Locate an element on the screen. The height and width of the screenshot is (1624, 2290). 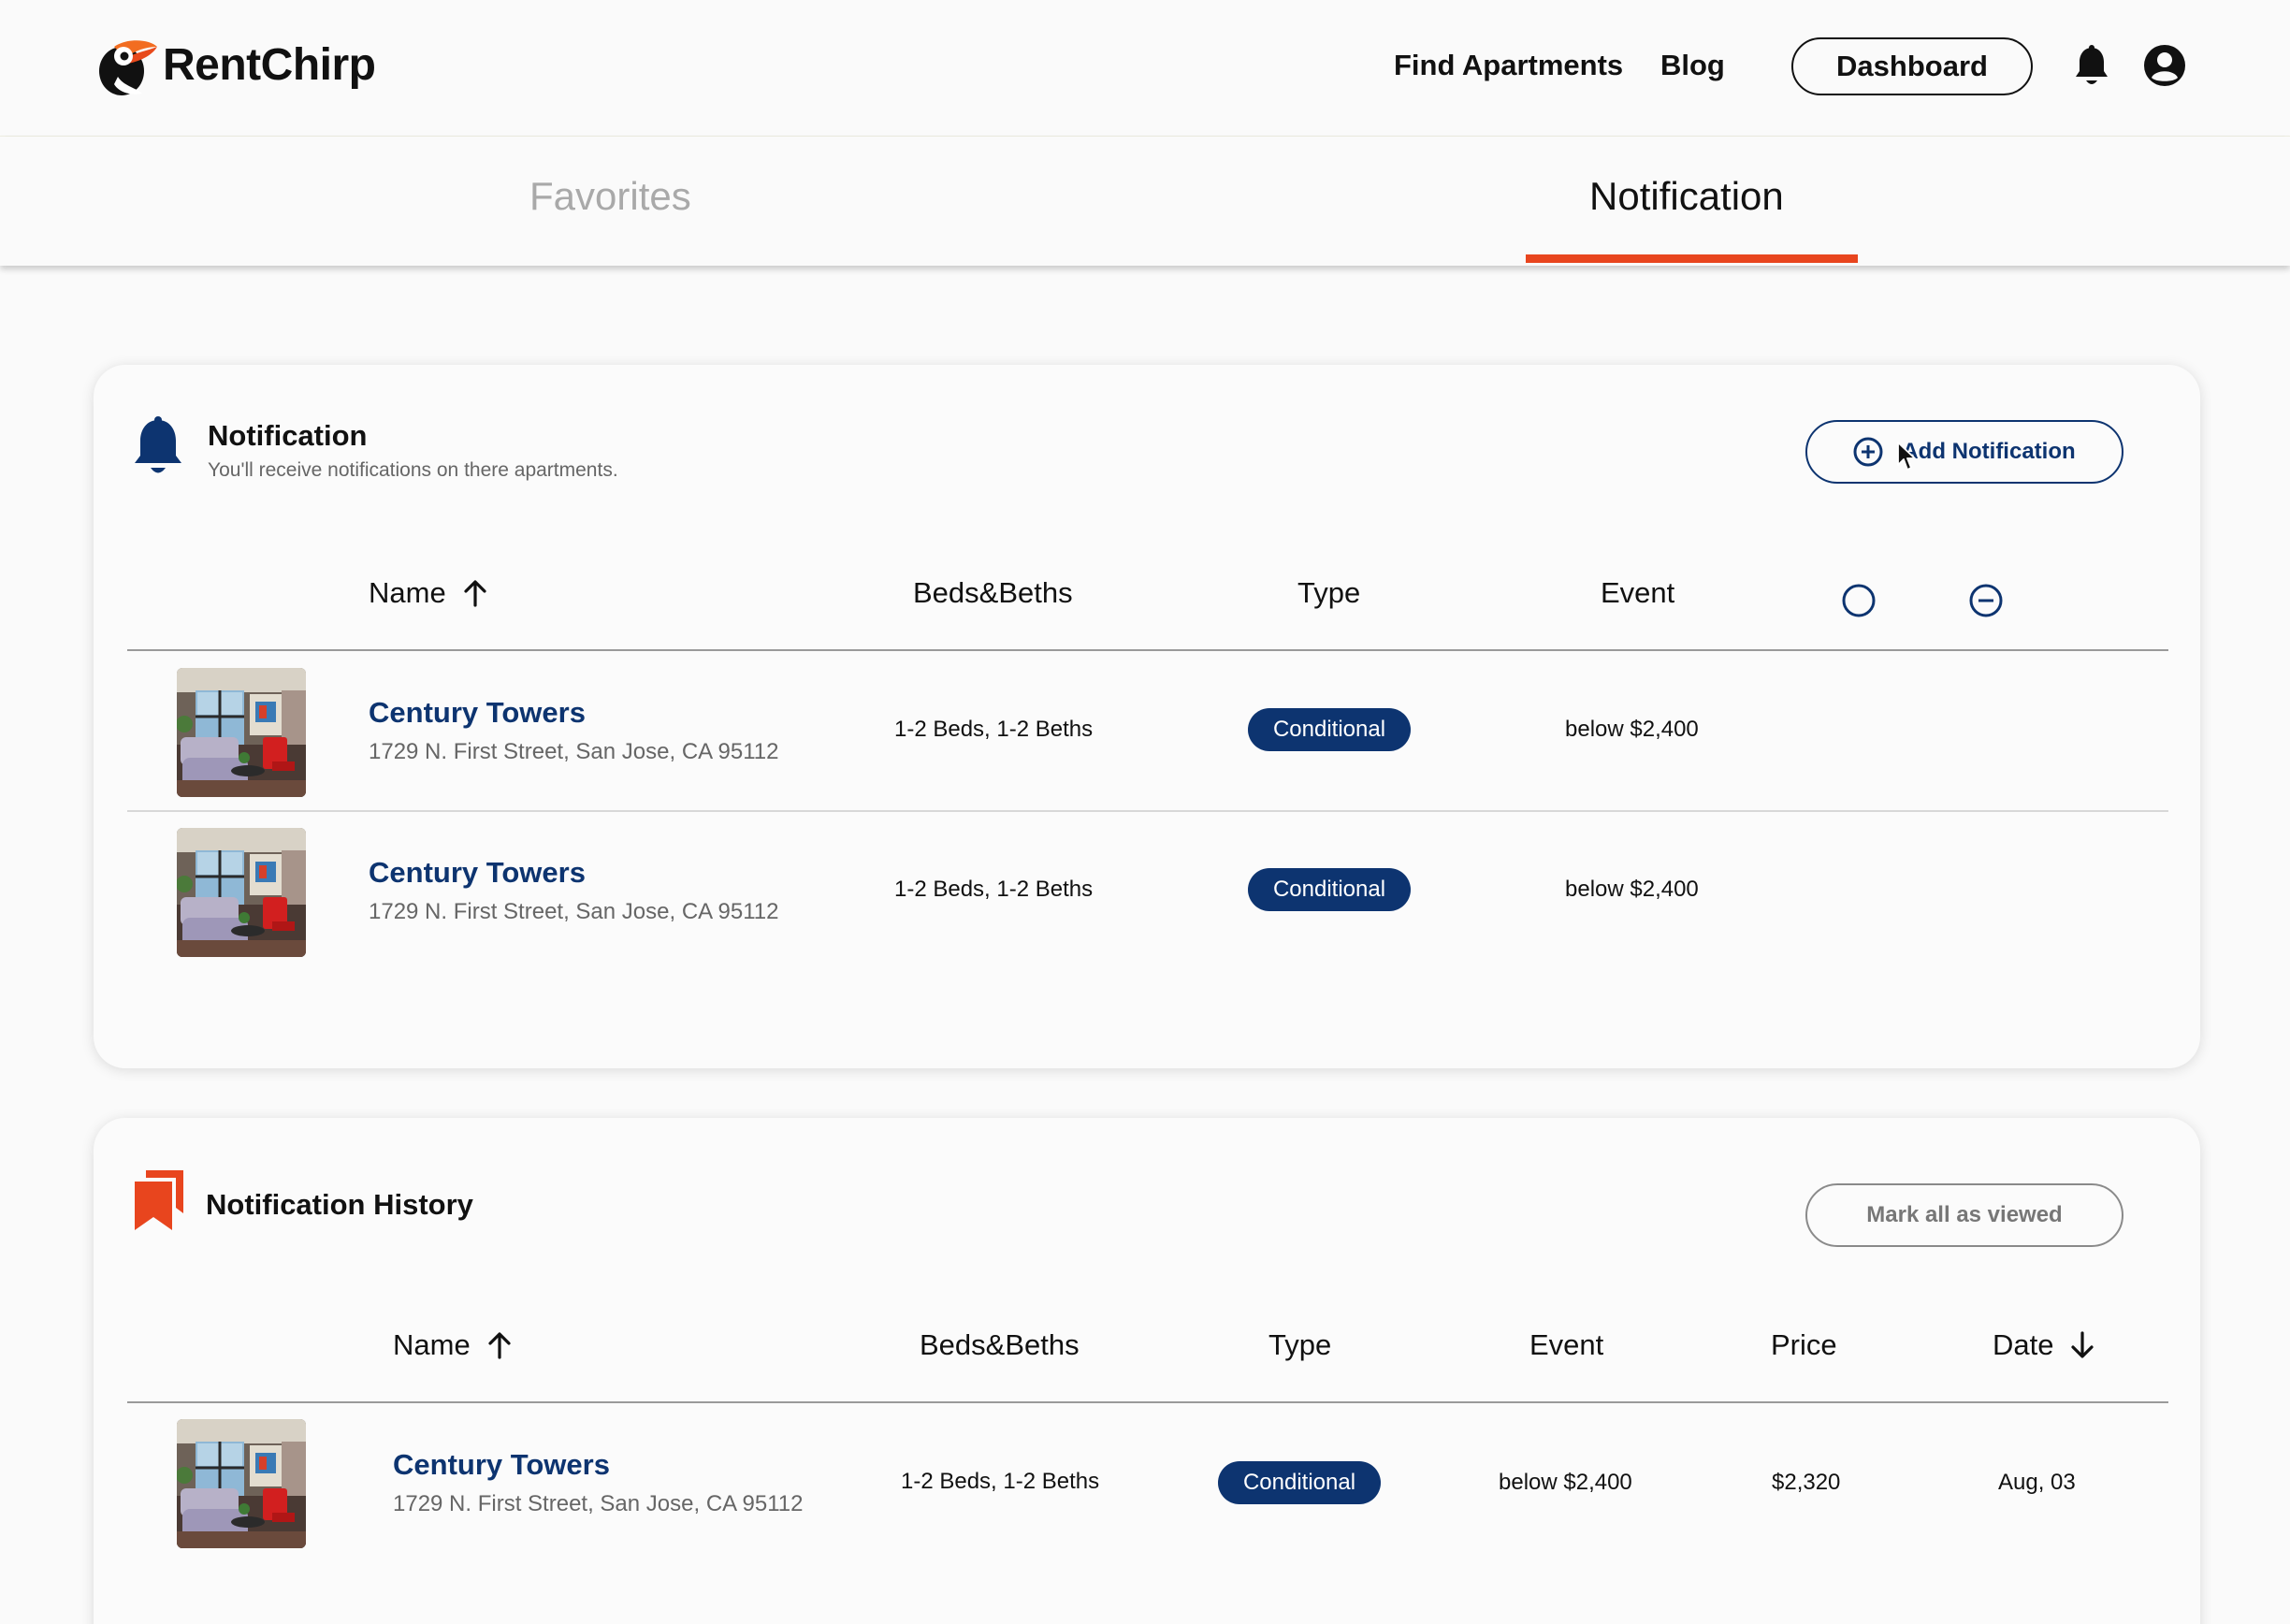
brand-logo: RentChirp is located at coordinates (236, 64).